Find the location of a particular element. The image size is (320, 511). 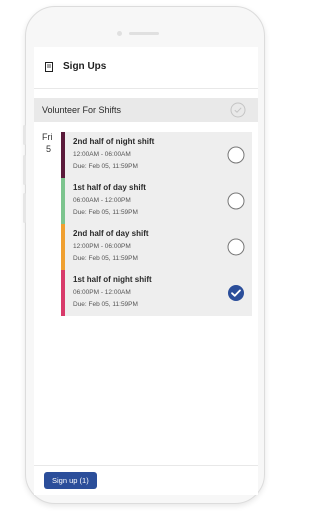

header: Sign Ups is located at coordinates (146, 68).